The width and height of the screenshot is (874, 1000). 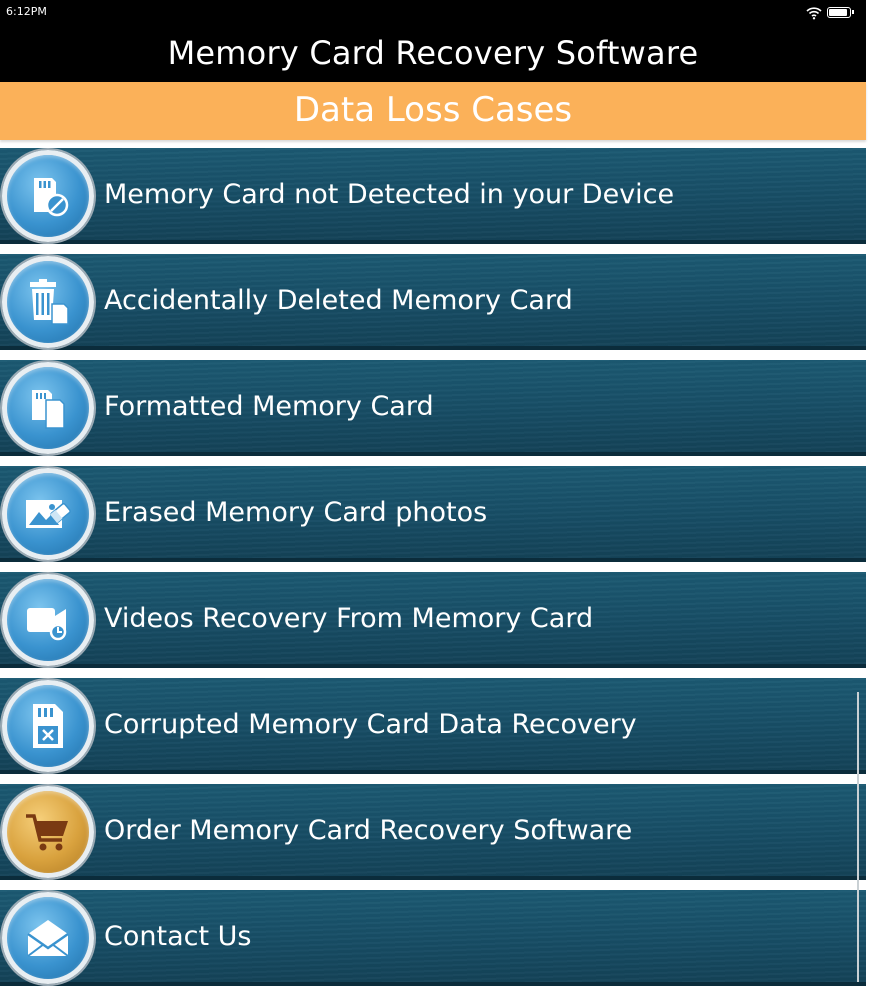 I want to click on sd-card-blocked-icon, so click(x=48, y=196).